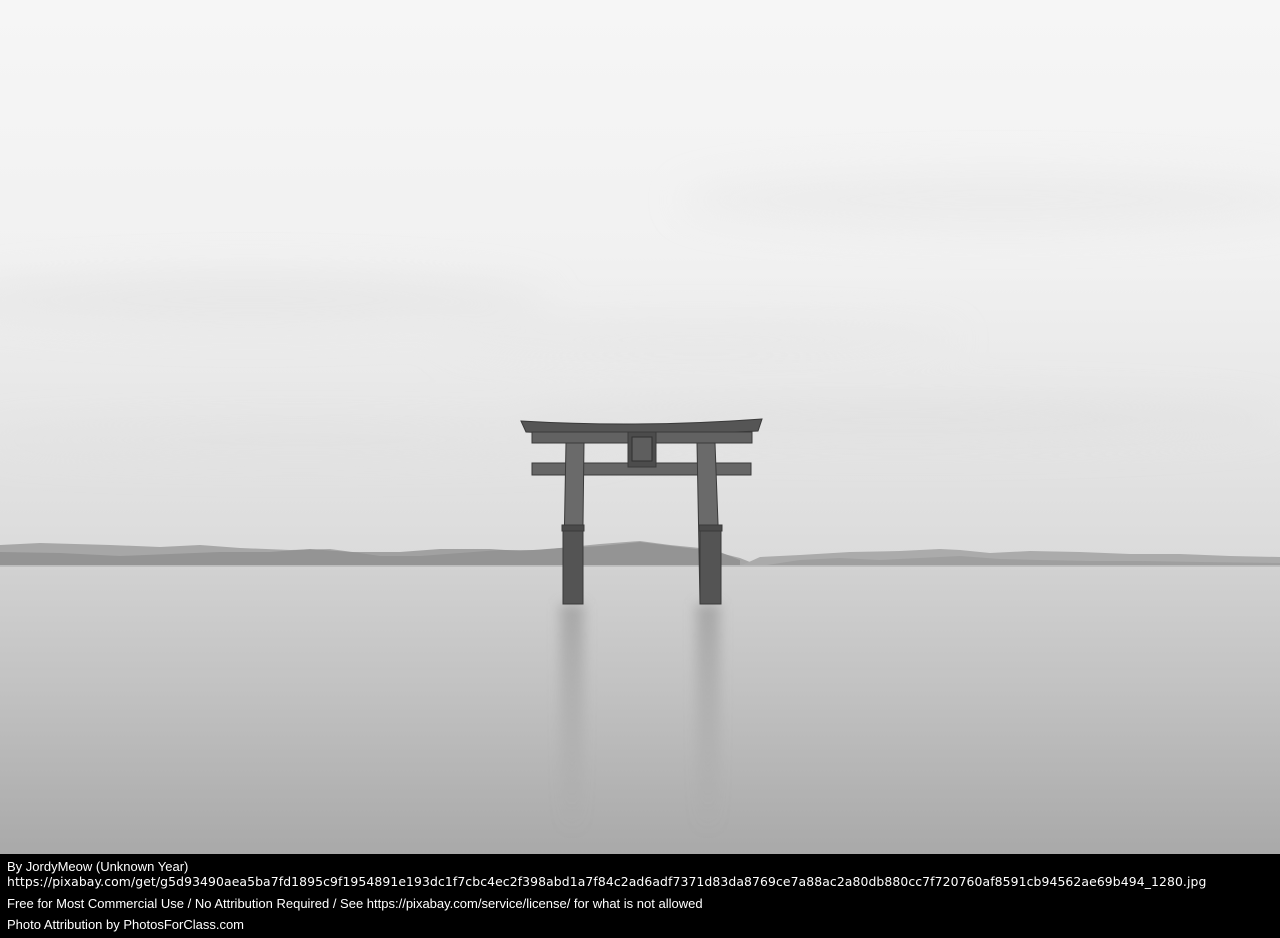 This screenshot has width=1280, height=938. What do you see at coordinates (126, 924) in the screenshot?
I see `photo-attribution: Photo Attribution by PhotosForClass.com` at bounding box center [126, 924].